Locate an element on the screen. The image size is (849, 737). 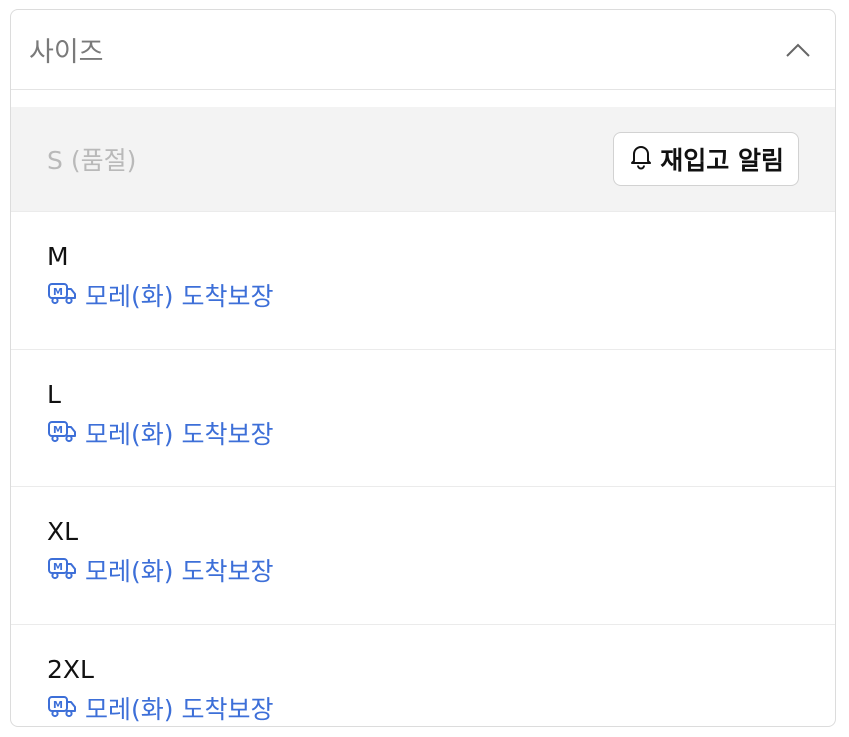
size-dropdown-header: 사이즈 is located at coordinates (423, 50).